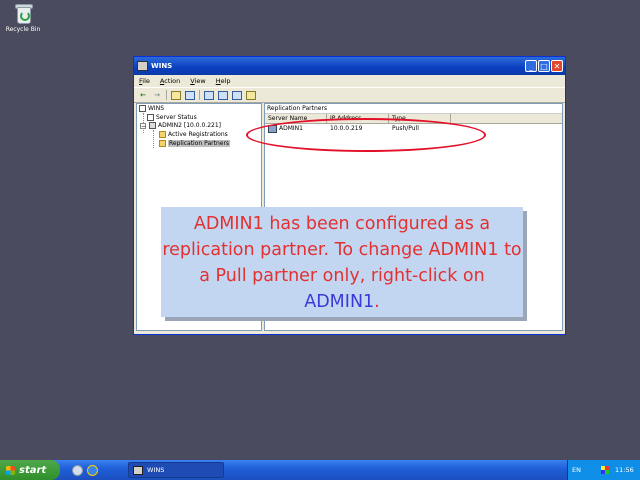  What do you see at coordinates (223, 81) in the screenshot?
I see `menu-help: Help` at bounding box center [223, 81].